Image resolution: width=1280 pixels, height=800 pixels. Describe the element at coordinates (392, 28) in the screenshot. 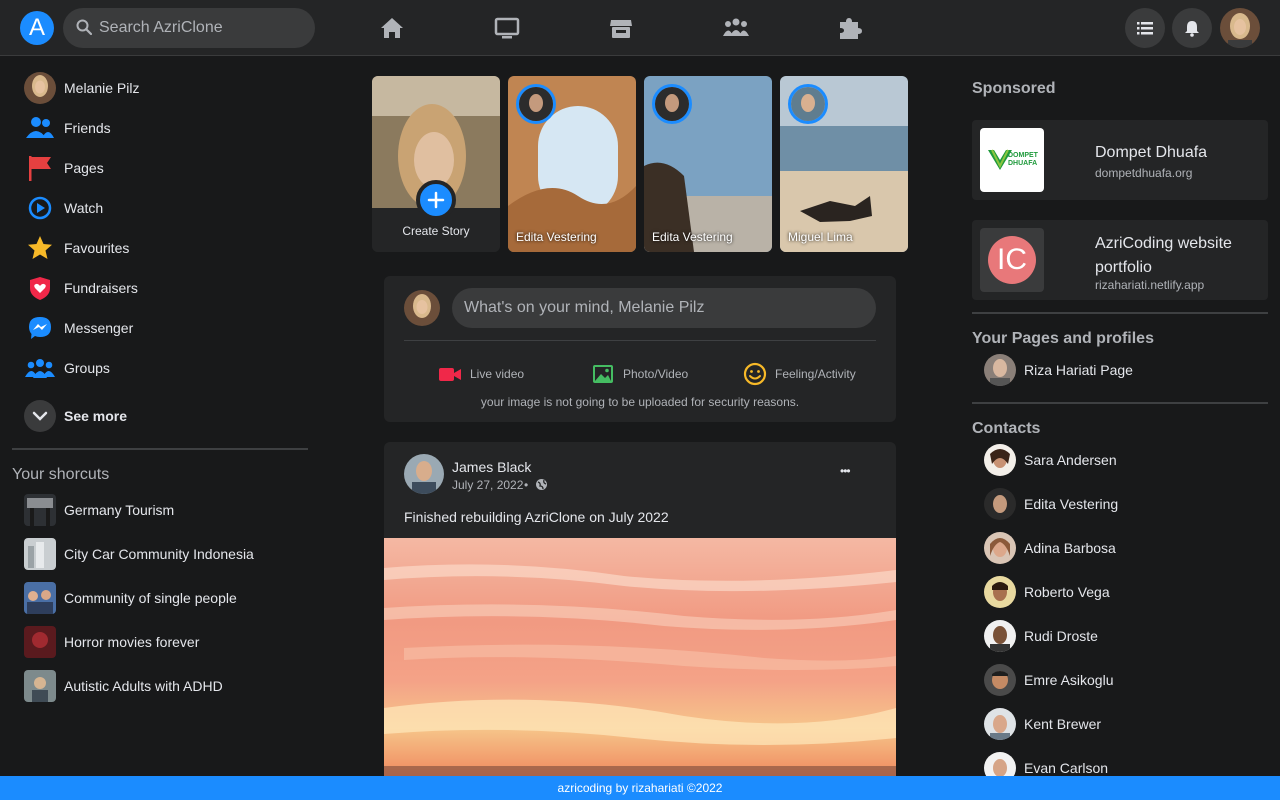

I see `home-icon` at that location.